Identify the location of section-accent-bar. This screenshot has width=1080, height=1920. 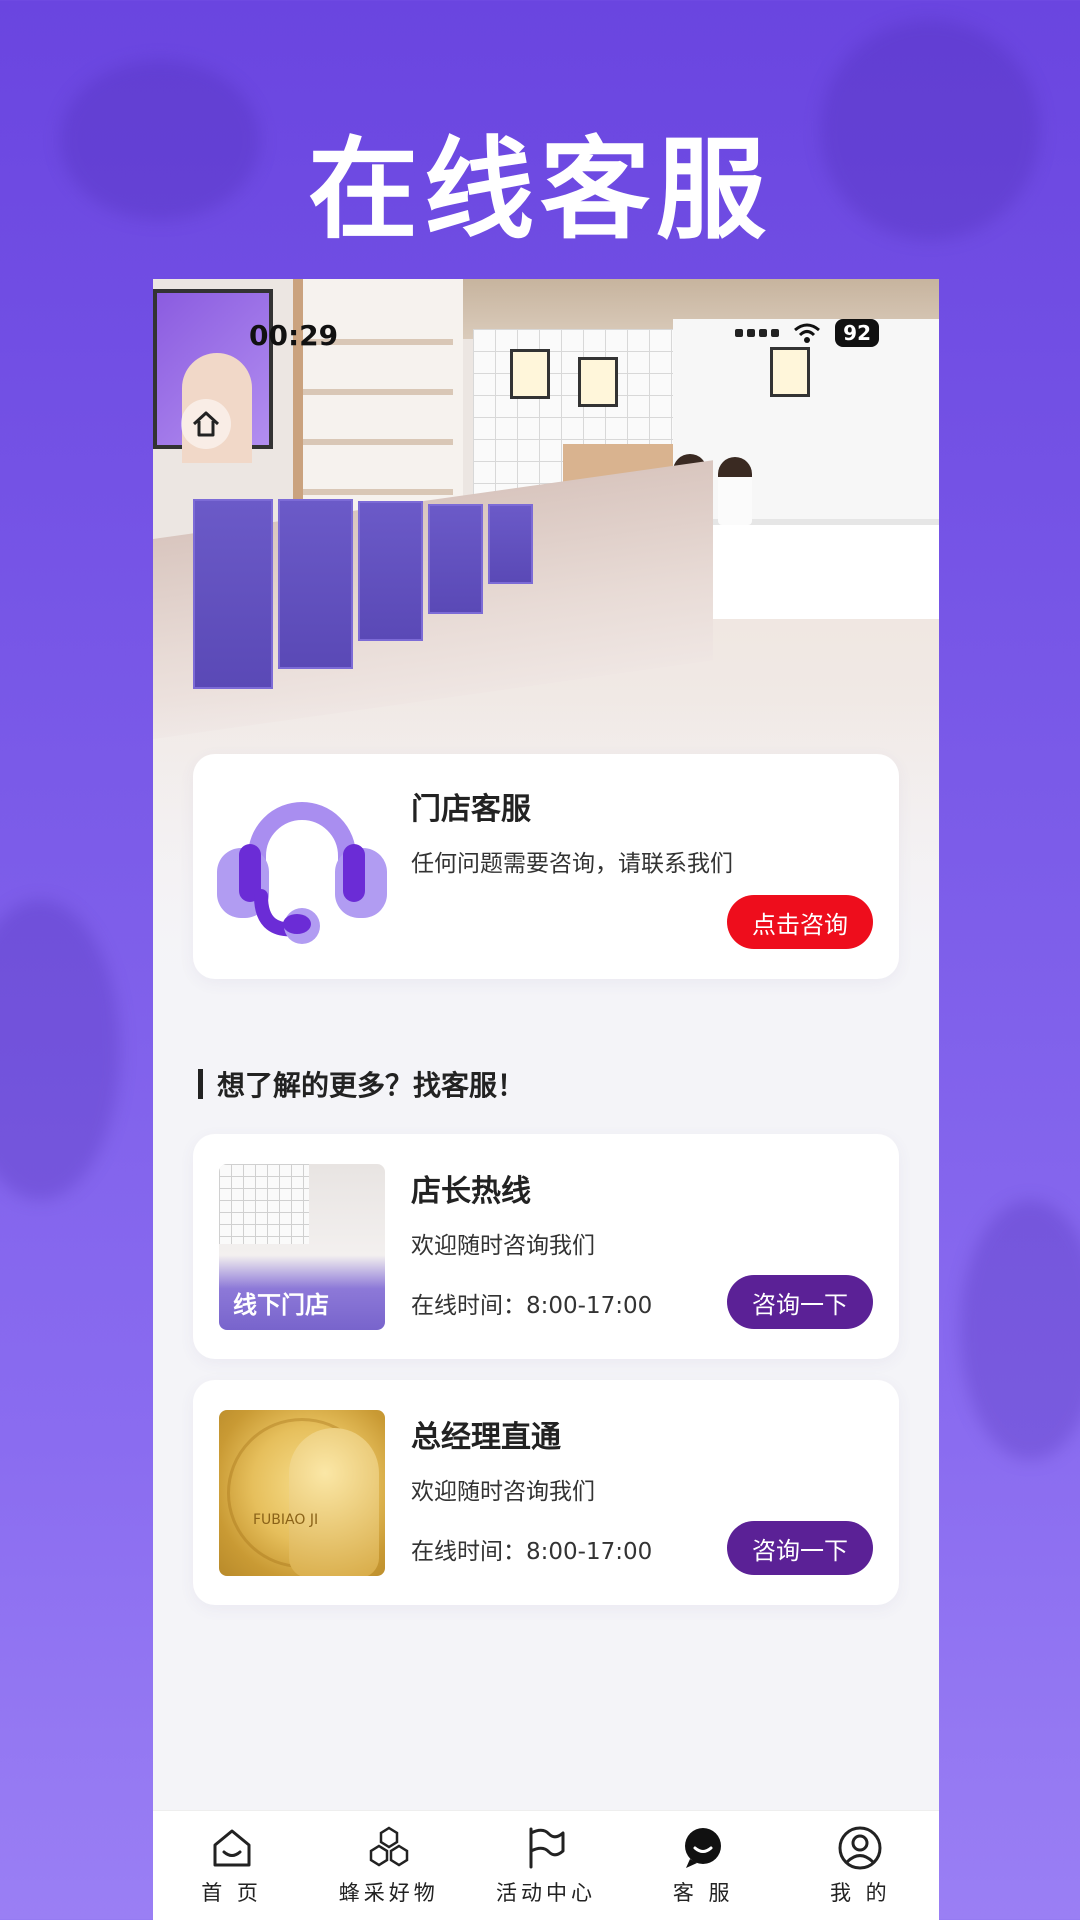
(200, 1084).